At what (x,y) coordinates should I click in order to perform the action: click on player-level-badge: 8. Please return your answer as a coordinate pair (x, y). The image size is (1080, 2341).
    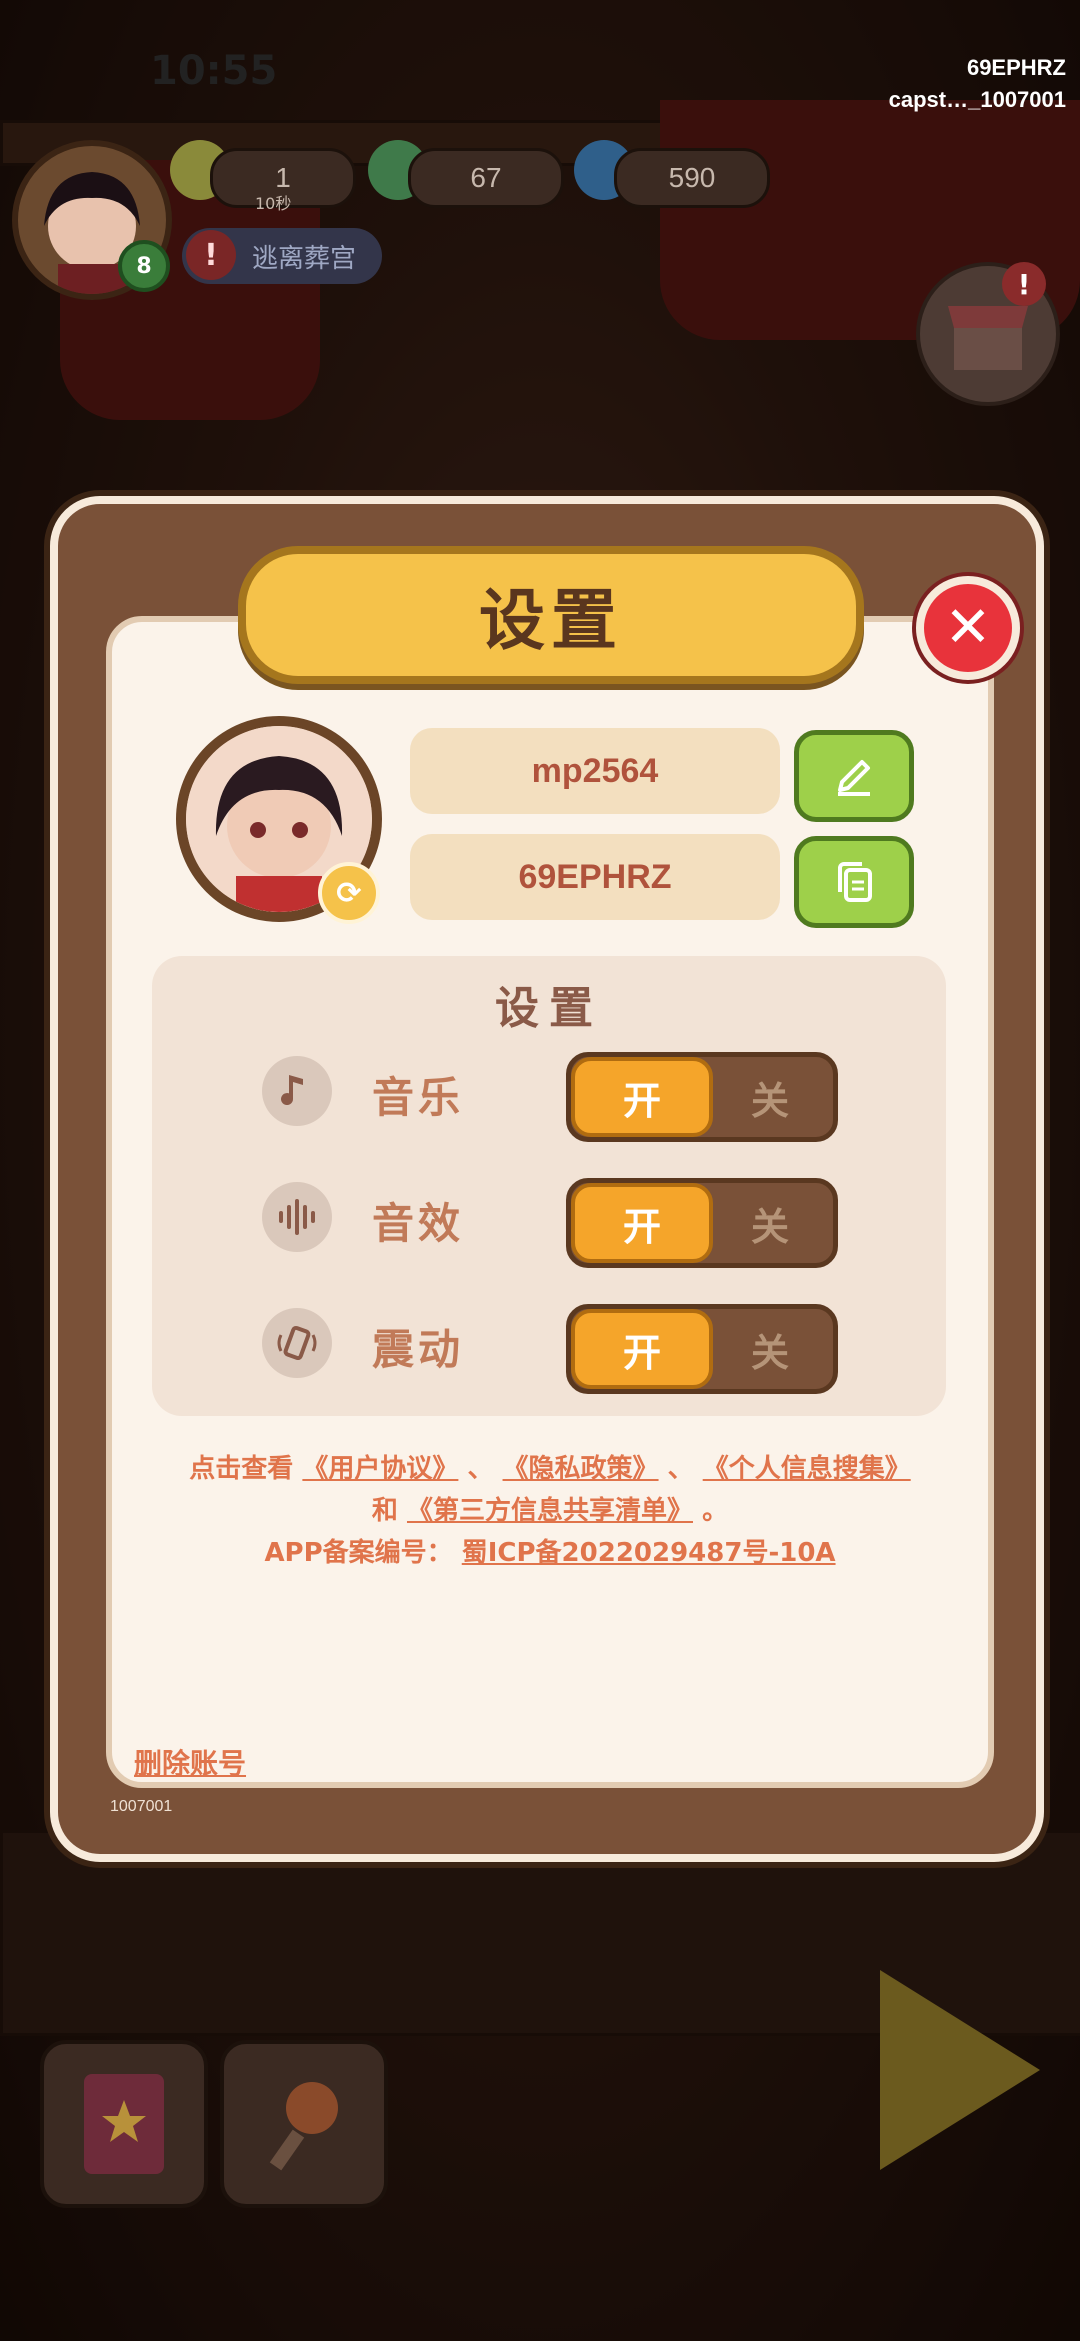
    Looking at the image, I should click on (144, 266).